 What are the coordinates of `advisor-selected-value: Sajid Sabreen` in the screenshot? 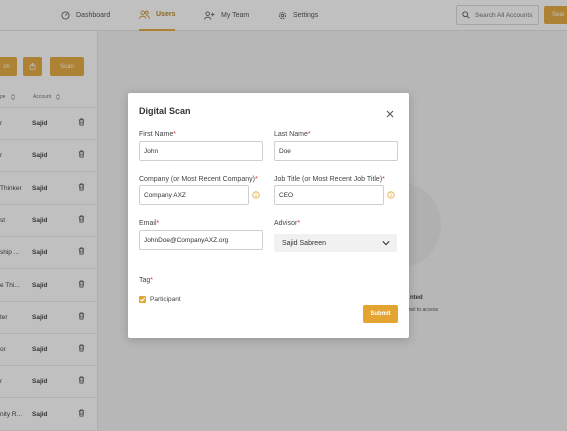 It's located at (304, 243).